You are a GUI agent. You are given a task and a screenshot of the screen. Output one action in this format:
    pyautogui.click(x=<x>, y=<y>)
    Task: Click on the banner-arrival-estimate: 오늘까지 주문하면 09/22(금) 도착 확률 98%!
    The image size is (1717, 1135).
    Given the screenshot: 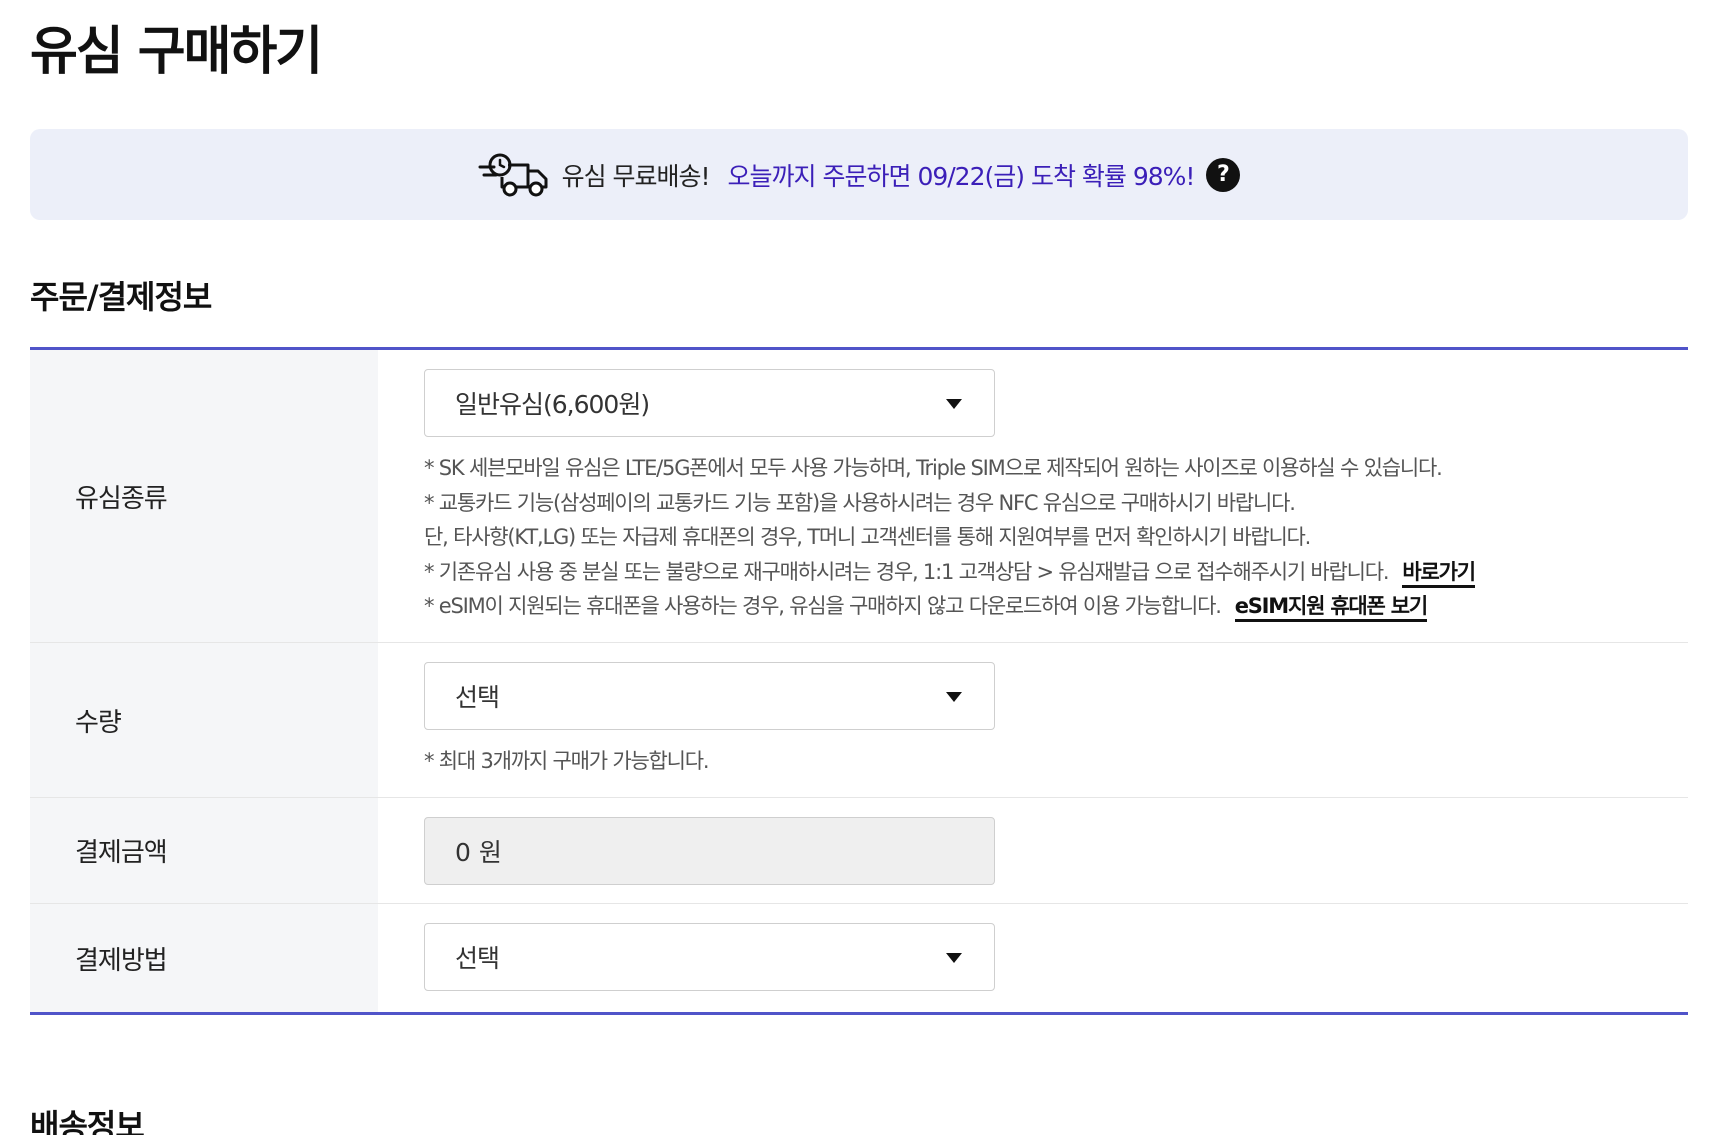 What is the action you would take?
    pyautogui.click(x=961, y=176)
    